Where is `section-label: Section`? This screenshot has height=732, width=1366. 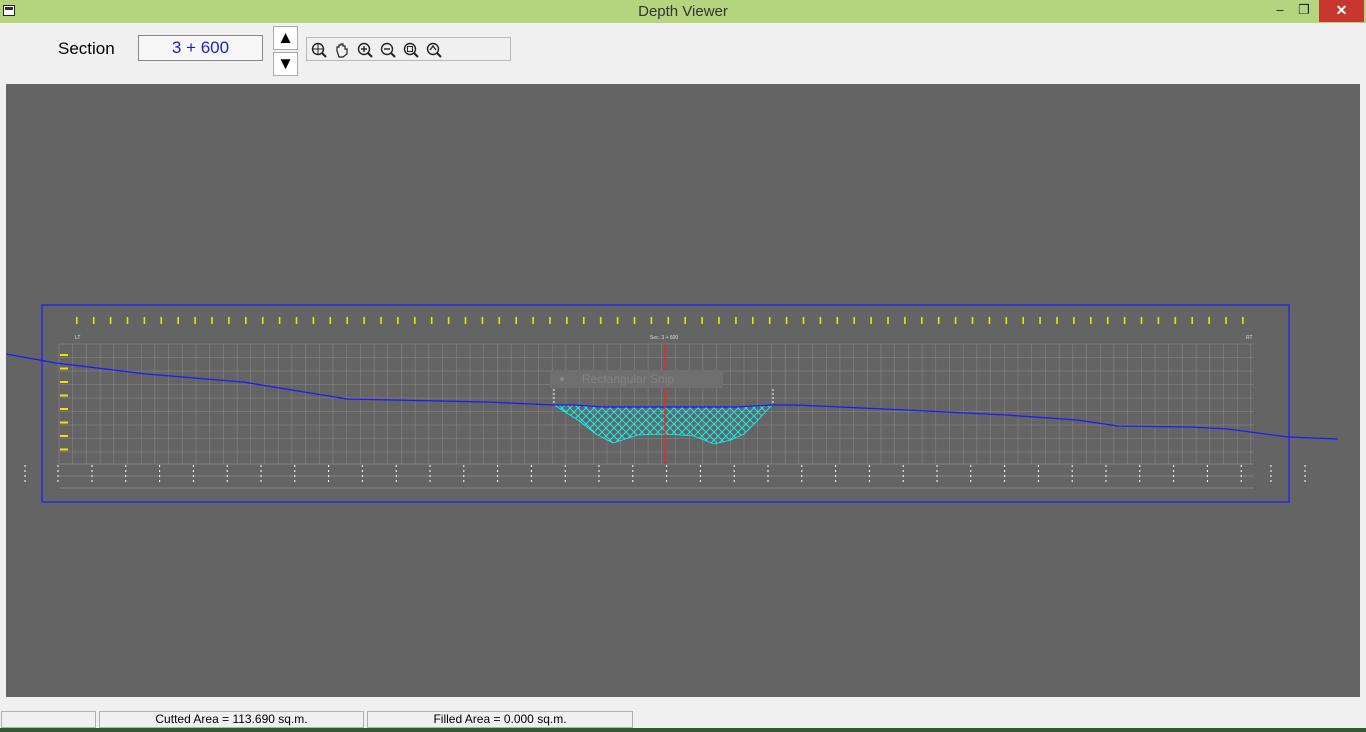 section-label: Section is located at coordinates (86, 48).